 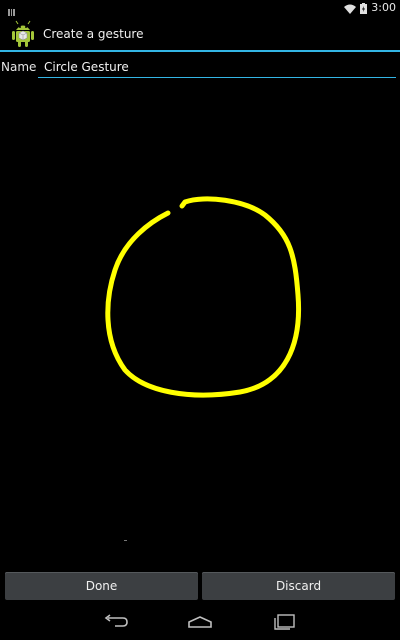 What do you see at coordinates (200, 586) in the screenshot?
I see `button-bar: Done Discard` at bounding box center [200, 586].